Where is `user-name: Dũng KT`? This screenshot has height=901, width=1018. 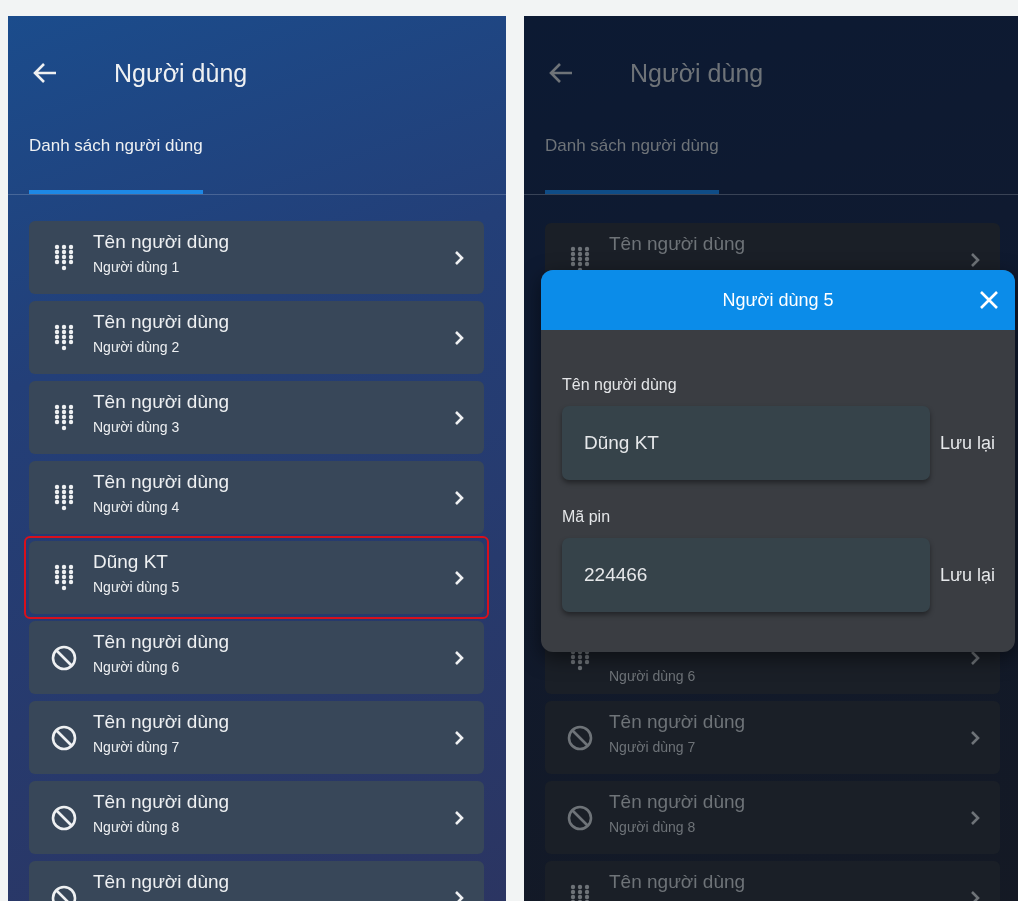
user-name: Dũng KT is located at coordinates (131, 562).